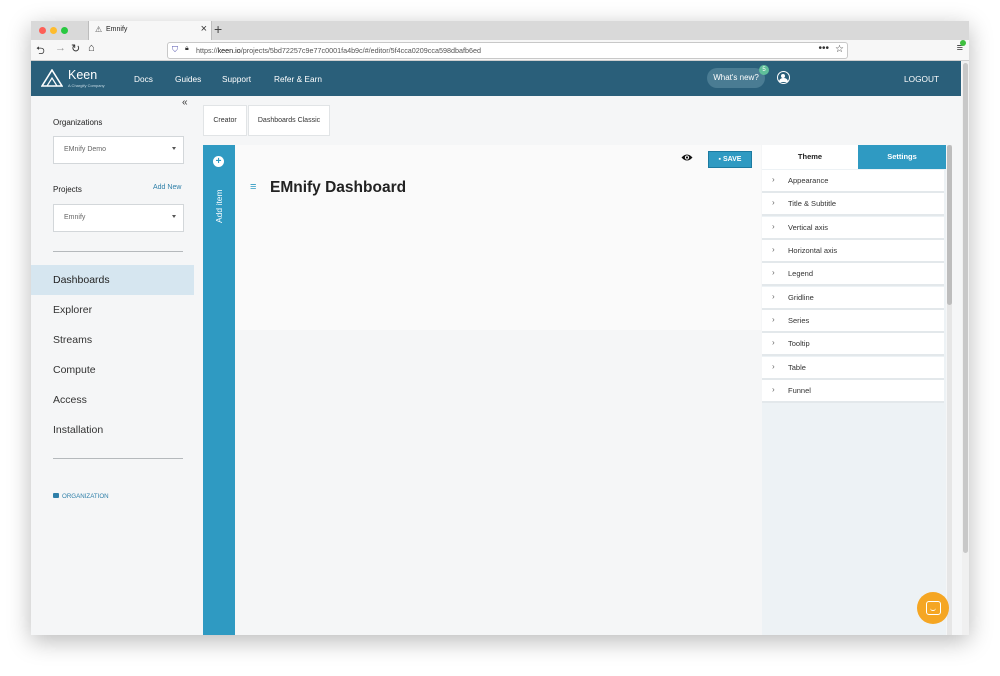 The width and height of the screenshot is (1000, 676). What do you see at coordinates (853, 204) in the screenshot?
I see `panel-item-title-subtitle: › Title & Subtitle` at bounding box center [853, 204].